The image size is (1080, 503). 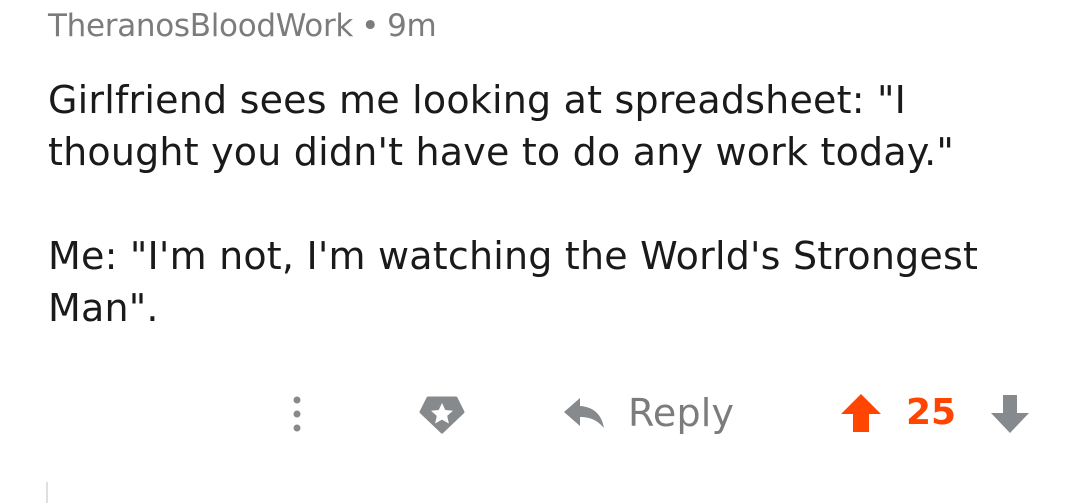 I want to click on comment-meta: TheranosBloodWork • 9m, so click(x=242, y=26).